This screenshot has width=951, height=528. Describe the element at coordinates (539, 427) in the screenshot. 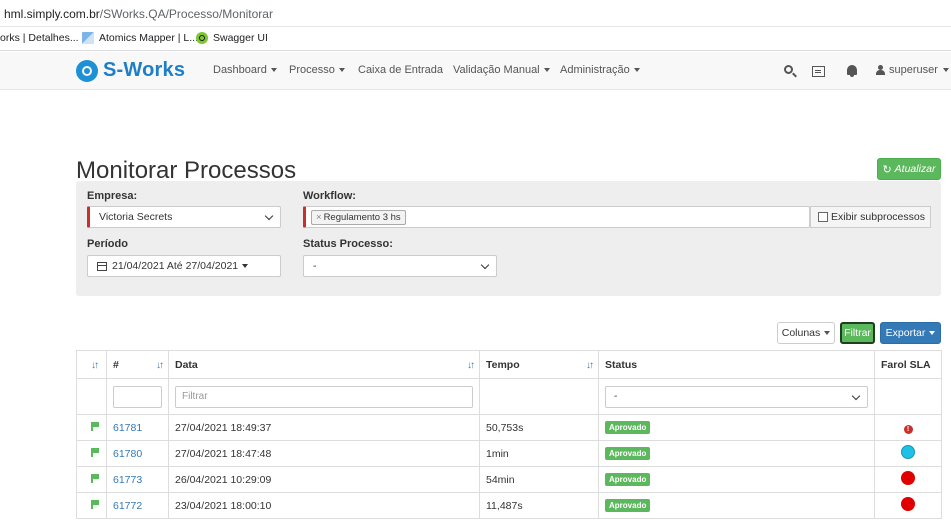

I see `row-time: 50,753s` at that location.